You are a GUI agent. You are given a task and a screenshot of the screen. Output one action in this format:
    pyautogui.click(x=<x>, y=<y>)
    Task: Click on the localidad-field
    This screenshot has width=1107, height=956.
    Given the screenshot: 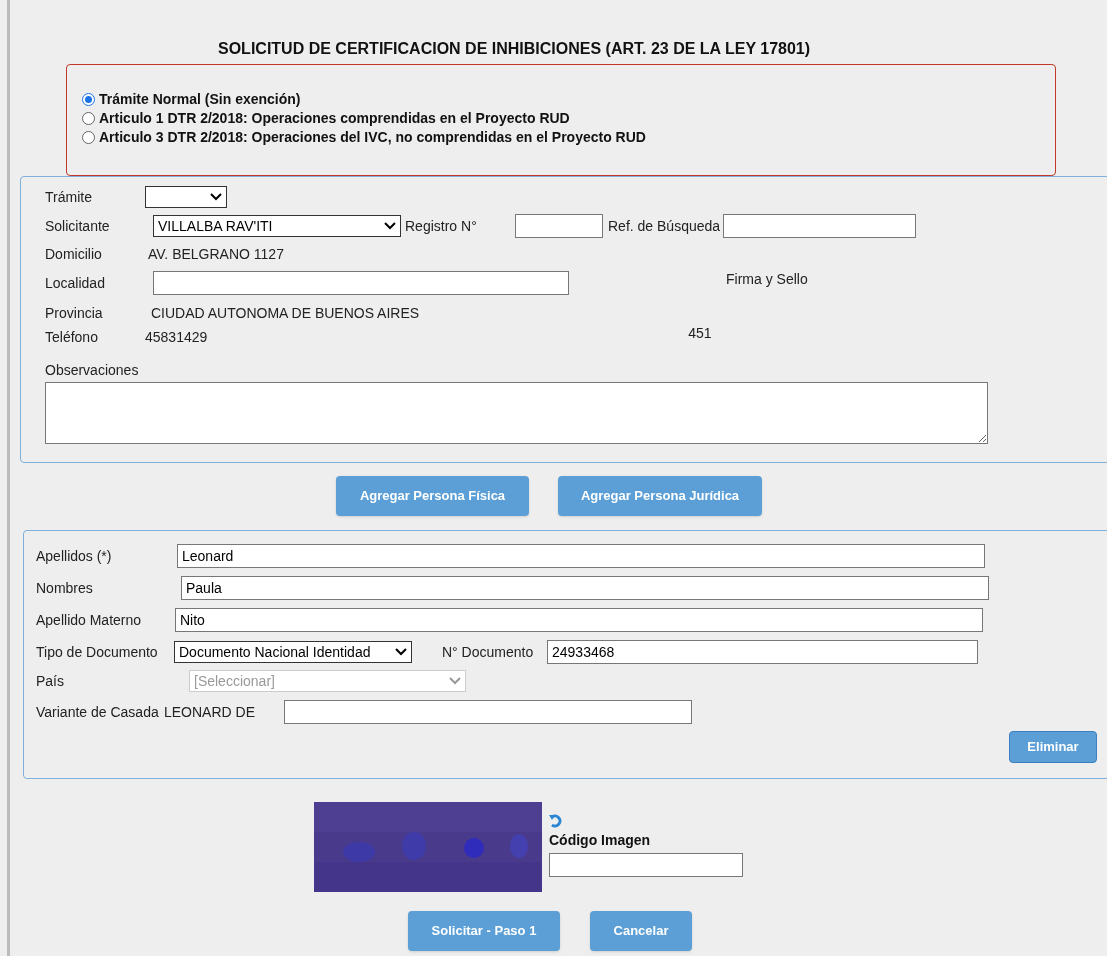 What is the action you would take?
    pyautogui.click(x=361, y=283)
    